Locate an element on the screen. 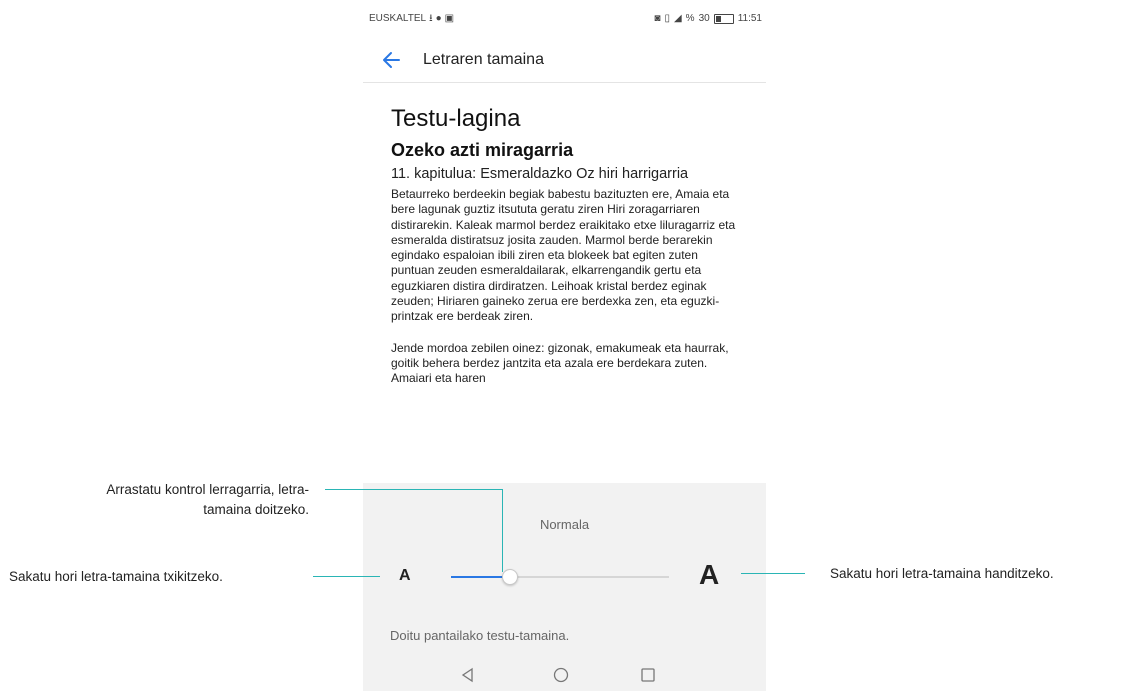  book-title: Ozeko azti miragarria is located at coordinates (482, 150).